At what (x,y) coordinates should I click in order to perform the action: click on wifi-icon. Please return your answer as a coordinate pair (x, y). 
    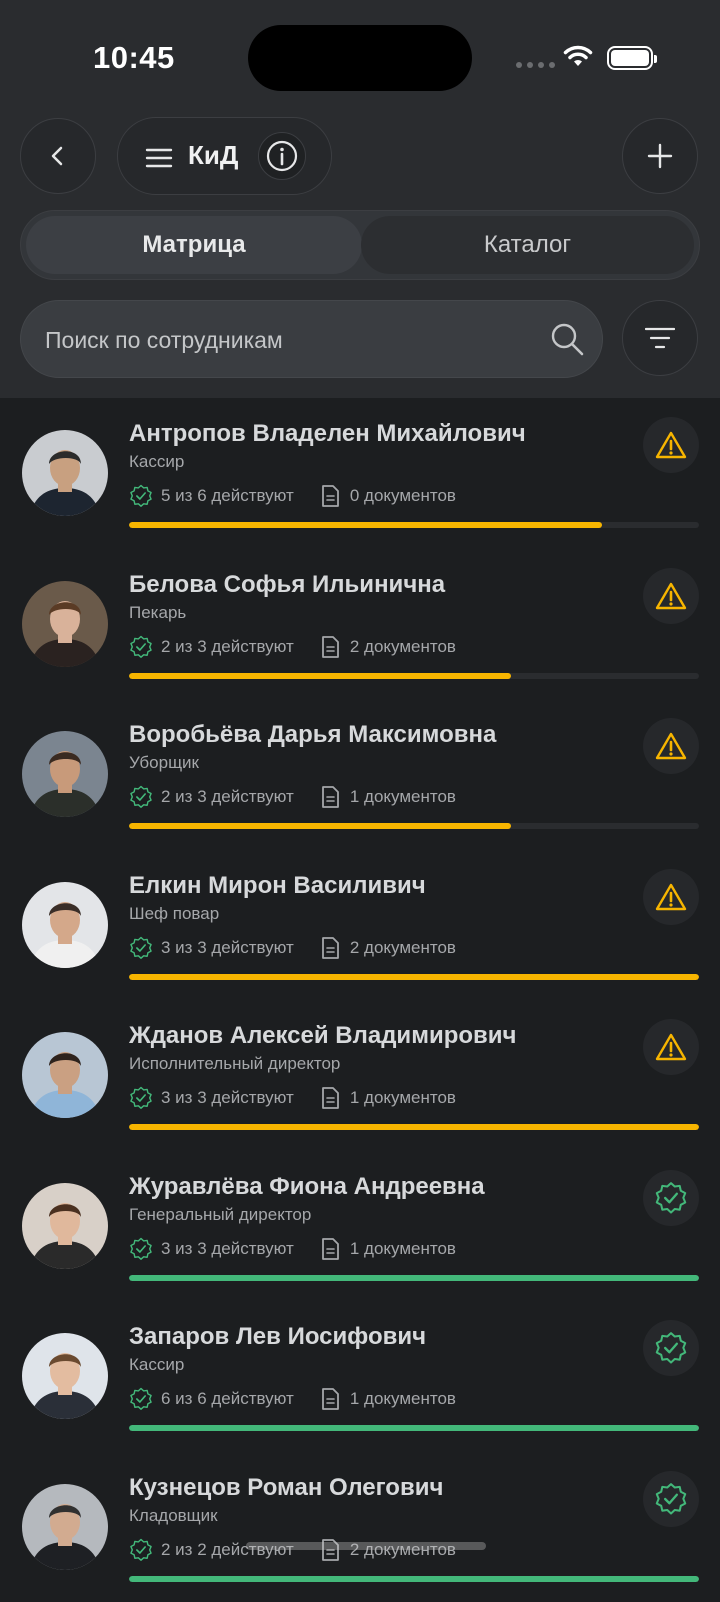
    Looking at the image, I should click on (578, 56).